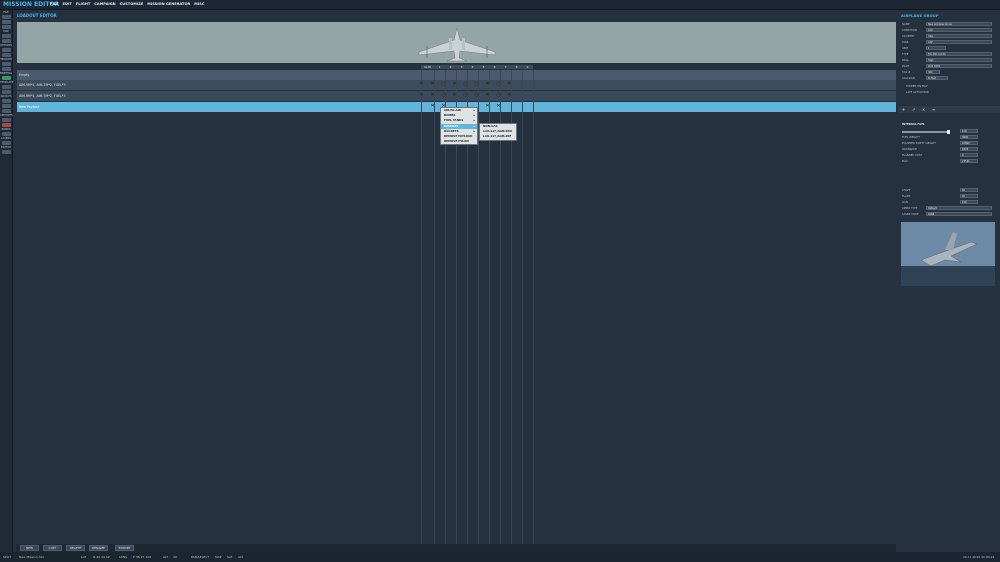 This screenshot has height=562, width=1000. I want to click on col-header: 7, so click(505, 67).